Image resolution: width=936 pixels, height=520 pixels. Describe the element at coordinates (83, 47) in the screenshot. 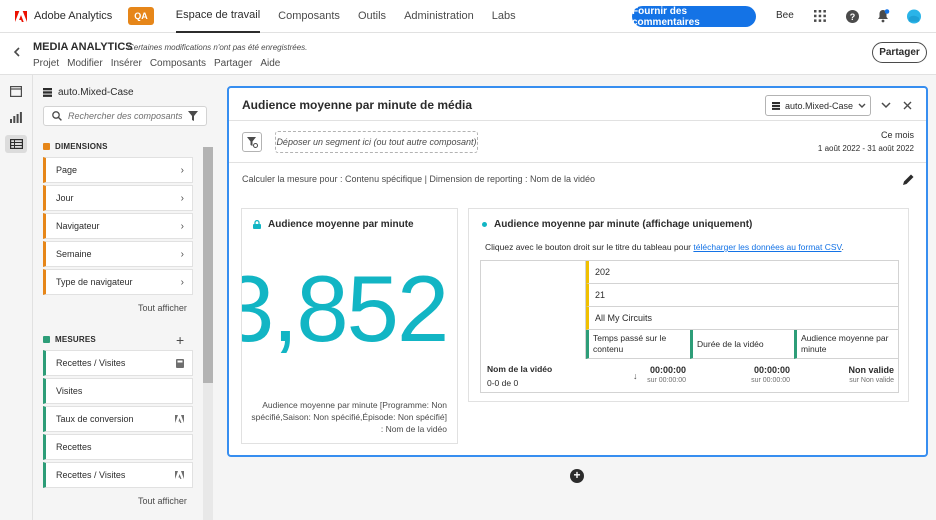

I see `project-title: MEDIA ANALYTICS` at that location.